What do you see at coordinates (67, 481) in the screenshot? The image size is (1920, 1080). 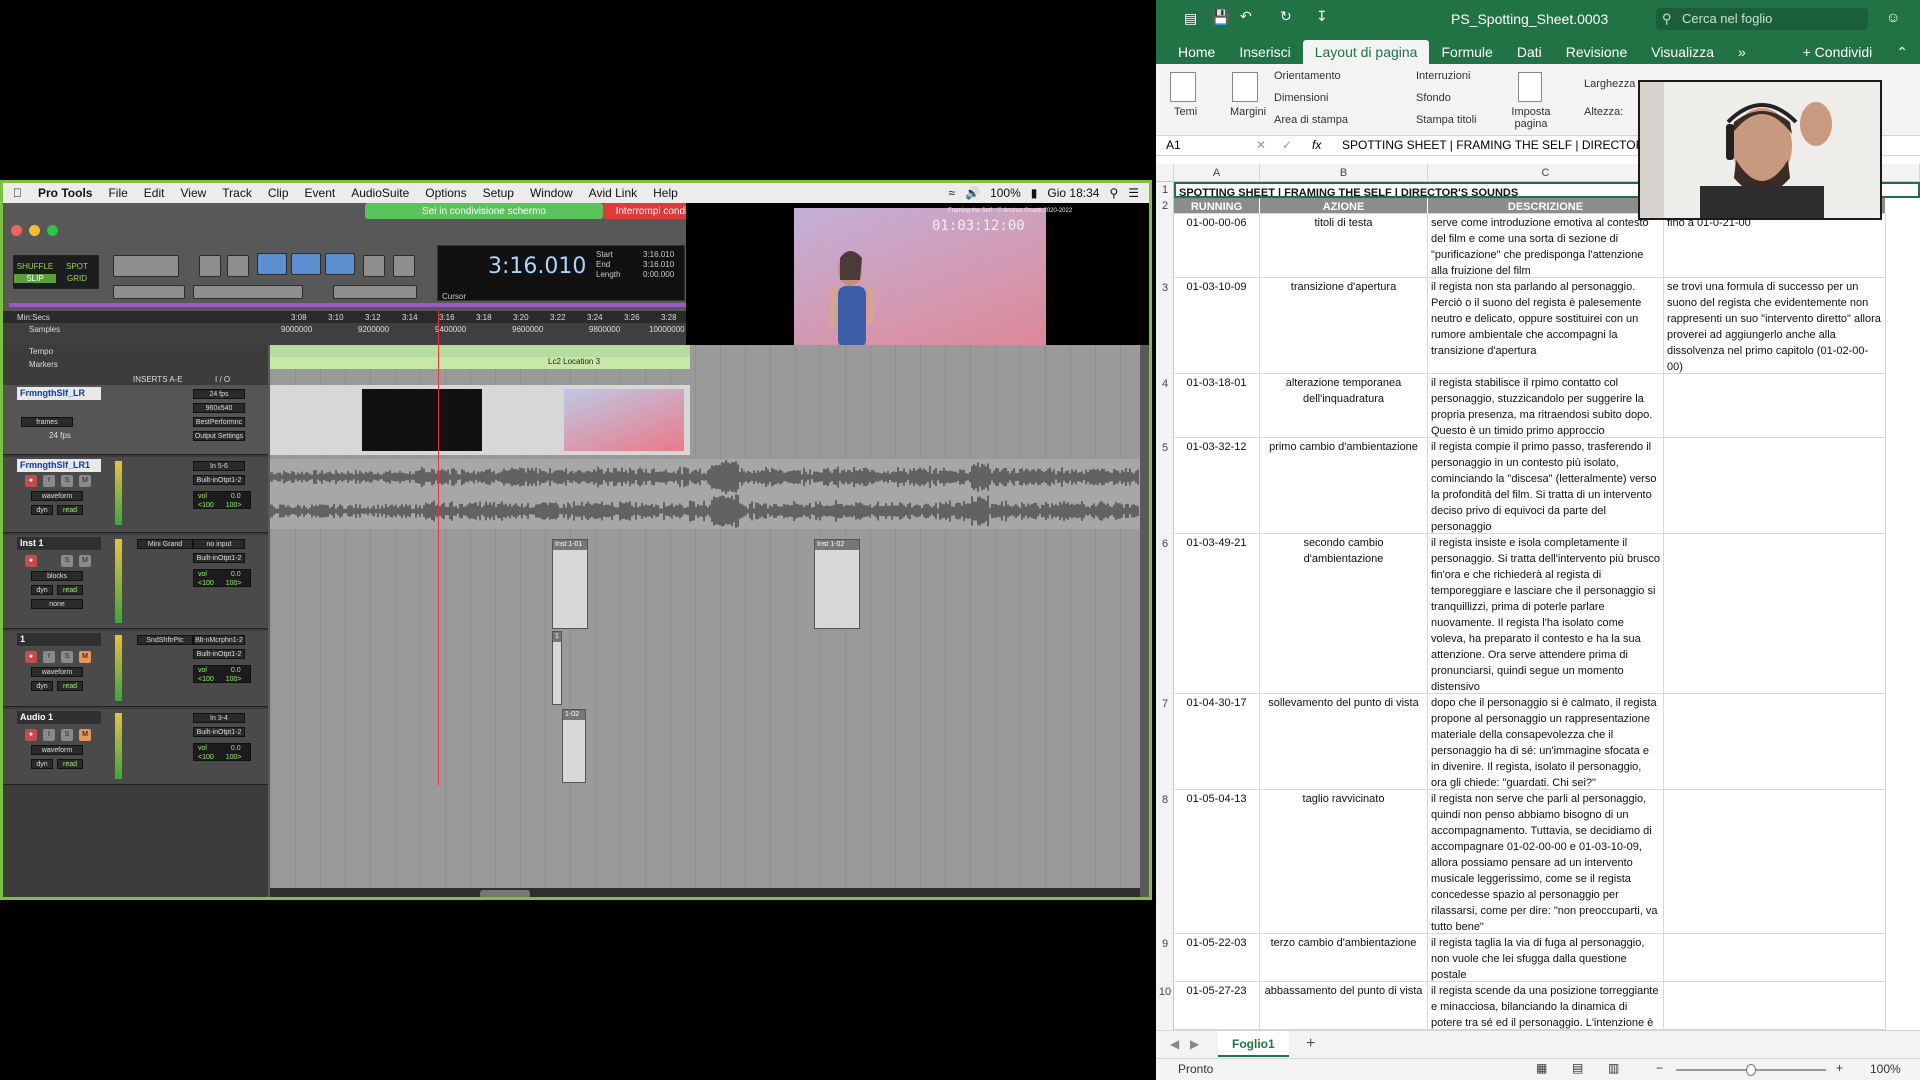 I see `solo-button: S` at bounding box center [67, 481].